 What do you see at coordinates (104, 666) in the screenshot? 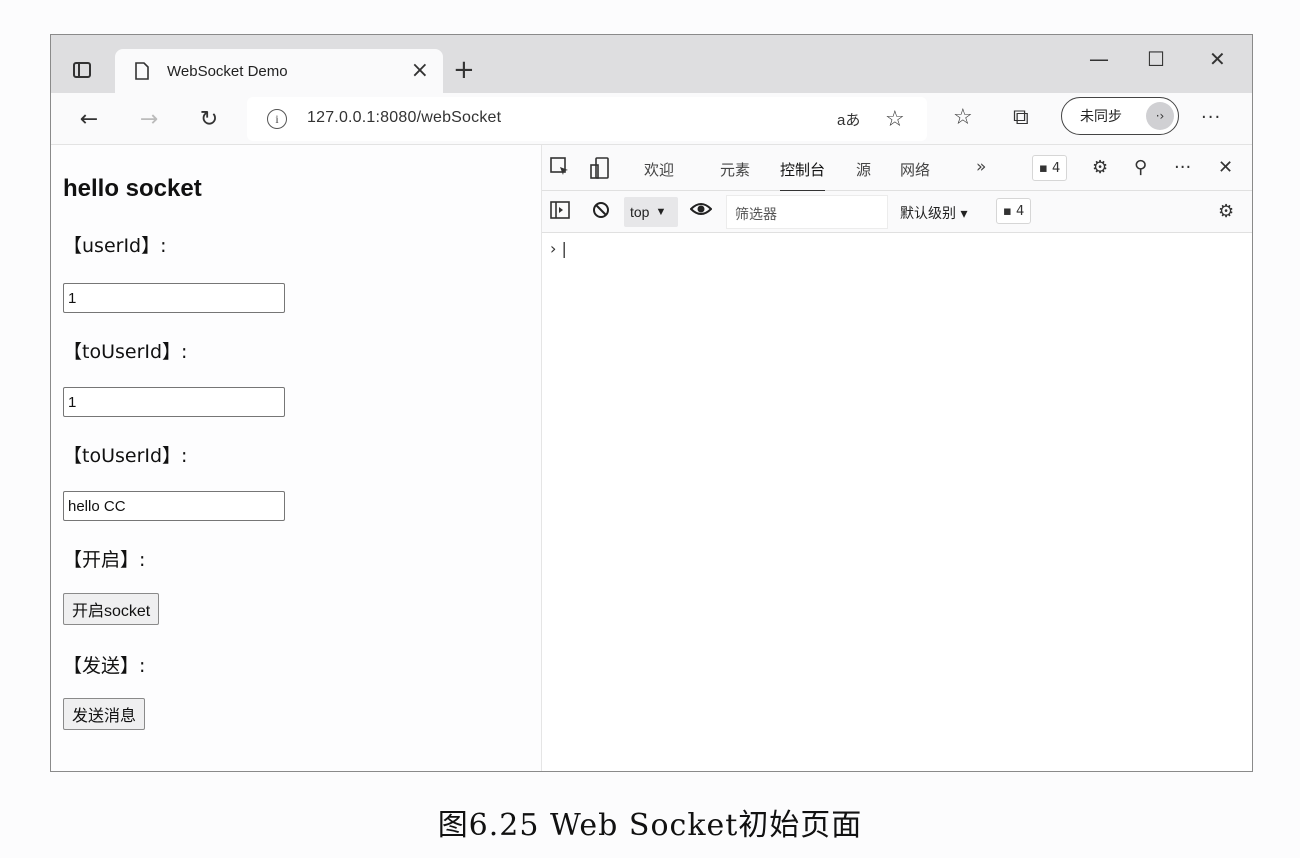
I see `send-label: 【发送】:` at bounding box center [104, 666].